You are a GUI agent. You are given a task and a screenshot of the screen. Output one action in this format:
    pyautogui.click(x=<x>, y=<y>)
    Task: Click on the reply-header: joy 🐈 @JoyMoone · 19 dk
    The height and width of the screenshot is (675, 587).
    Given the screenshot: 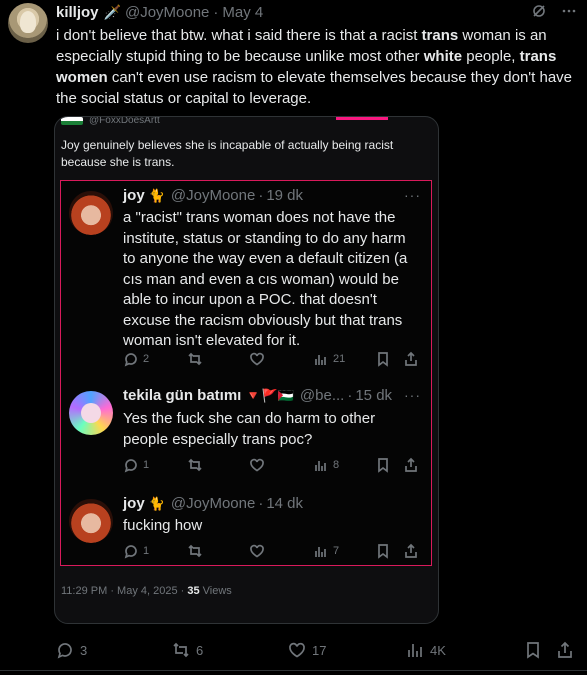 What is the action you would take?
    pyautogui.click(x=213, y=195)
    